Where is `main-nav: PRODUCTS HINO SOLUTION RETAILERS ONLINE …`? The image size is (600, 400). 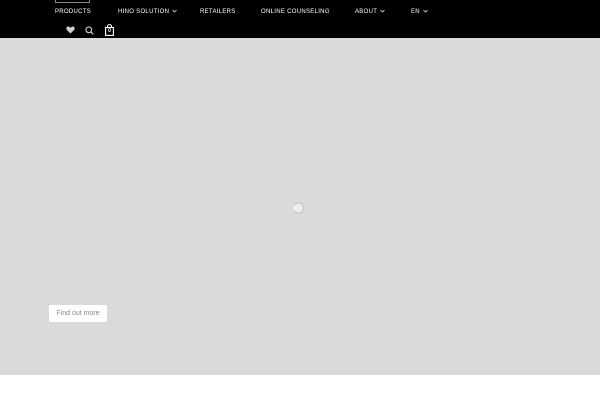 main-nav: PRODUCTS HINO SOLUTION RETAILERS ONLINE … is located at coordinates (300, 13).